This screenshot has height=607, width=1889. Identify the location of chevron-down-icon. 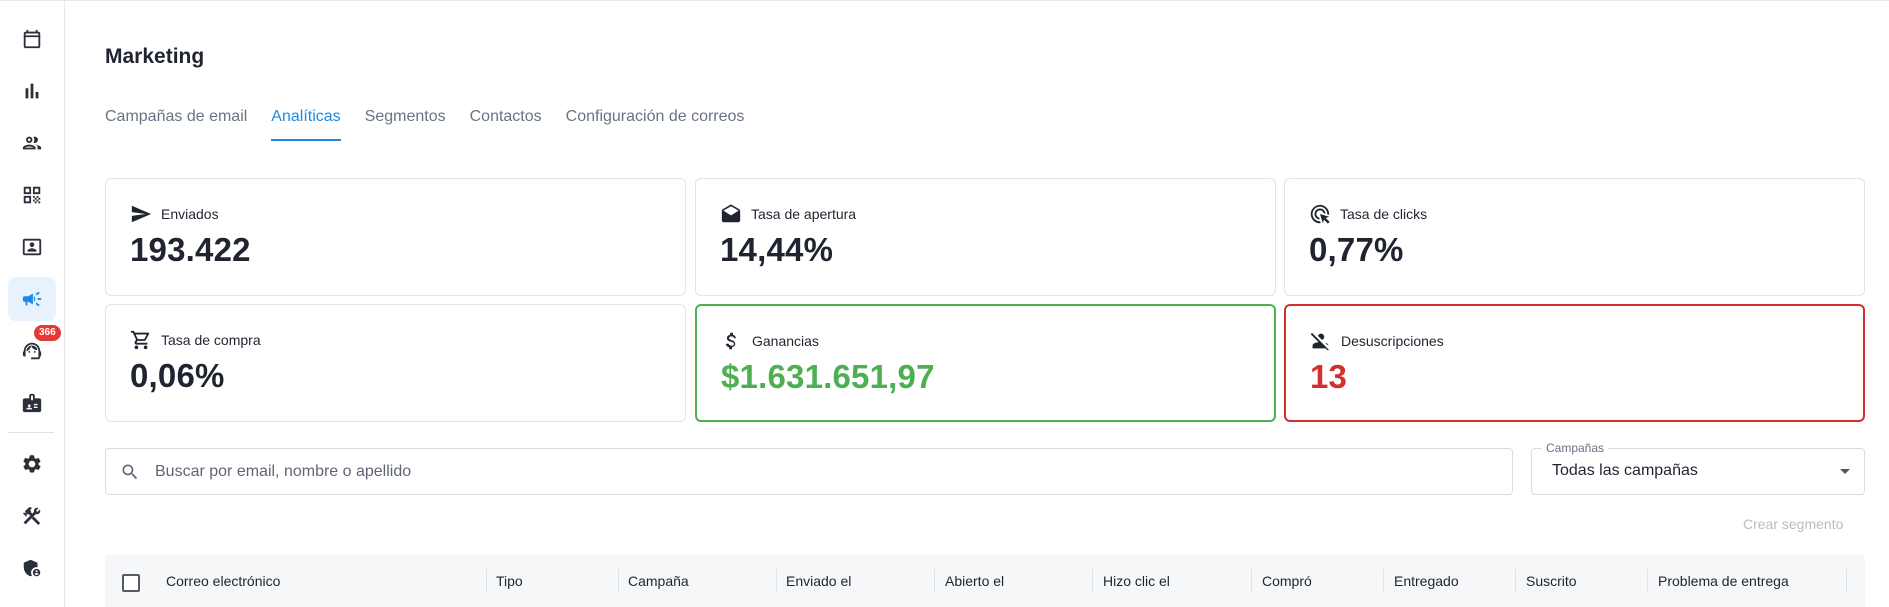
(1845, 471).